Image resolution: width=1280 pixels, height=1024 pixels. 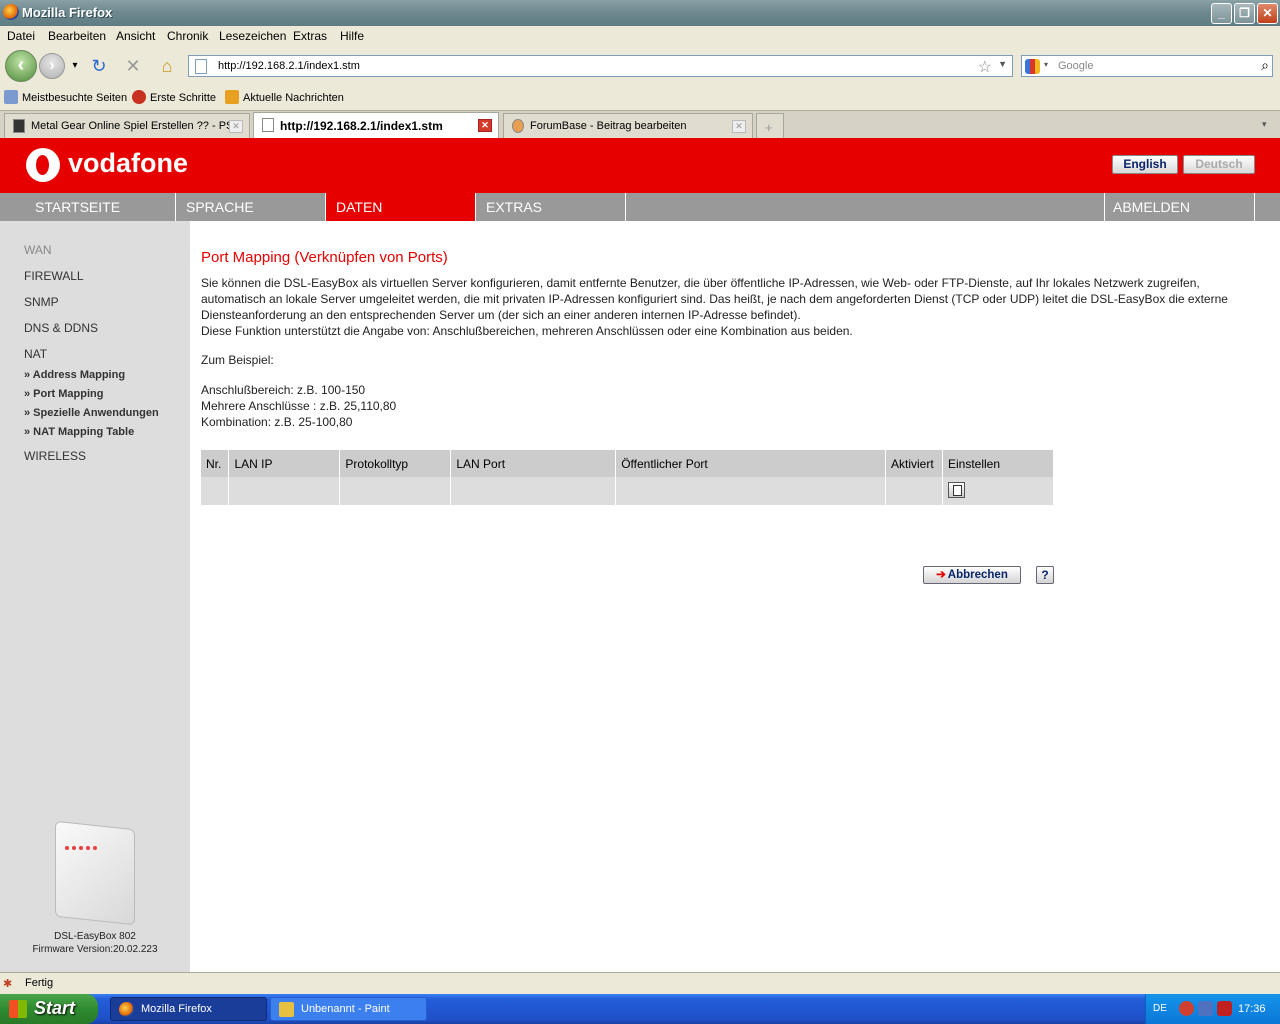 What do you see at coordinates (21, 66) in the screenshot?
I see `back-button: ‹` at bounding box center [21, 66].